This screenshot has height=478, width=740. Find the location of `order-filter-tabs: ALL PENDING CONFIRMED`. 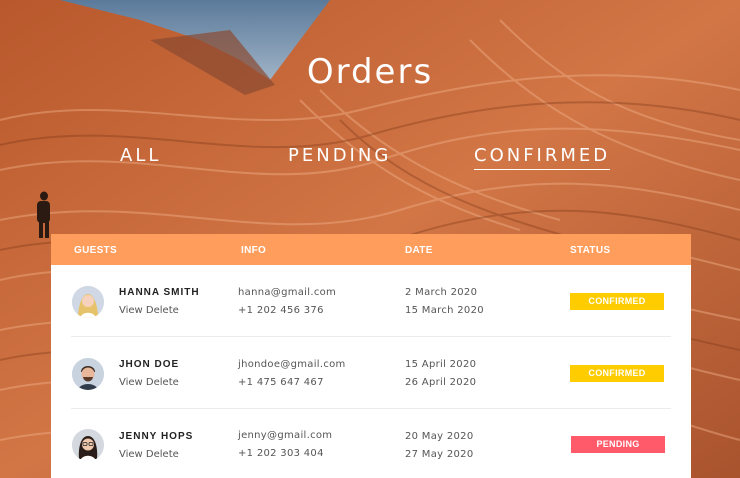

order-filter-tabs: ALL PENDING CONFIRMED is located at coordinates (370, 159).